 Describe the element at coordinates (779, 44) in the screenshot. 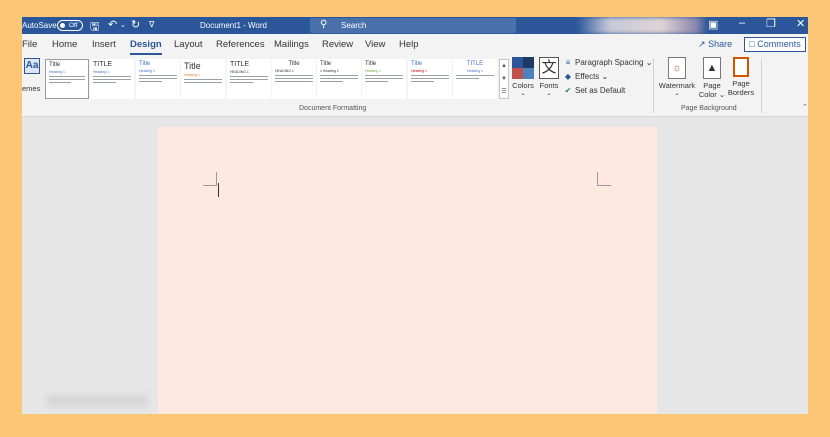

I see `comments-label: Comments` at that location.